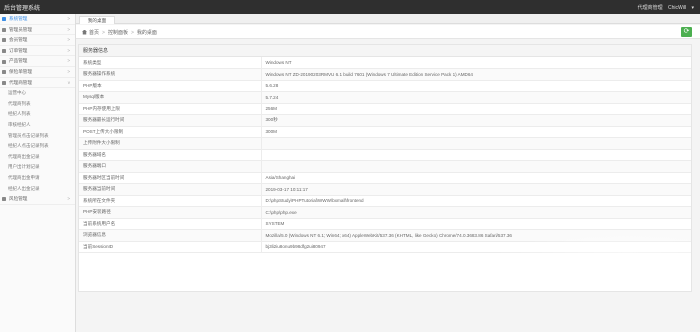 The image size is (700, 332). What do you see at coordinates (170, 235) in the screenshot?
I see `row-key: 浏览器信息` at bounding box center [170, 235].